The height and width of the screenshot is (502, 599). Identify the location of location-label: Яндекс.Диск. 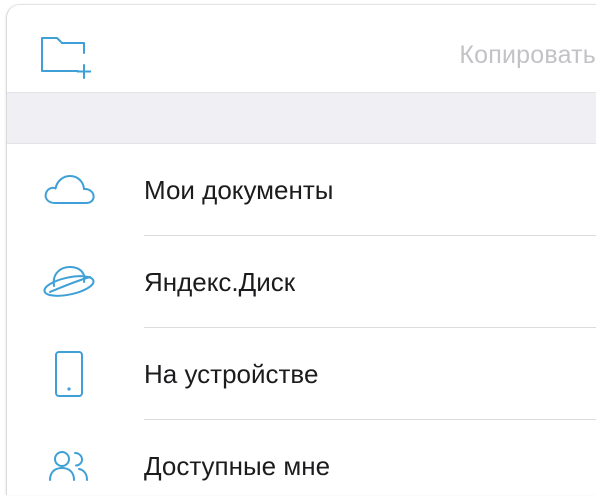
(220, 282).